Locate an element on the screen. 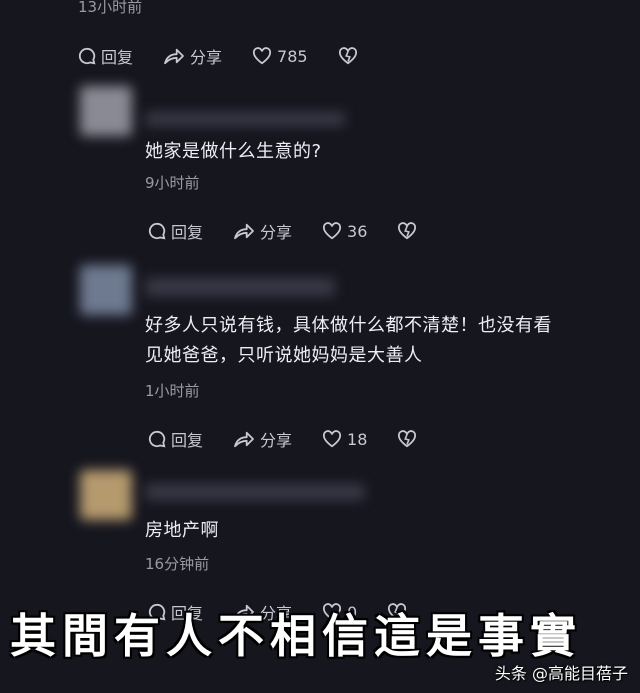  comment-text: 她家是做什么生意的? is located at coordinates (233, 151).